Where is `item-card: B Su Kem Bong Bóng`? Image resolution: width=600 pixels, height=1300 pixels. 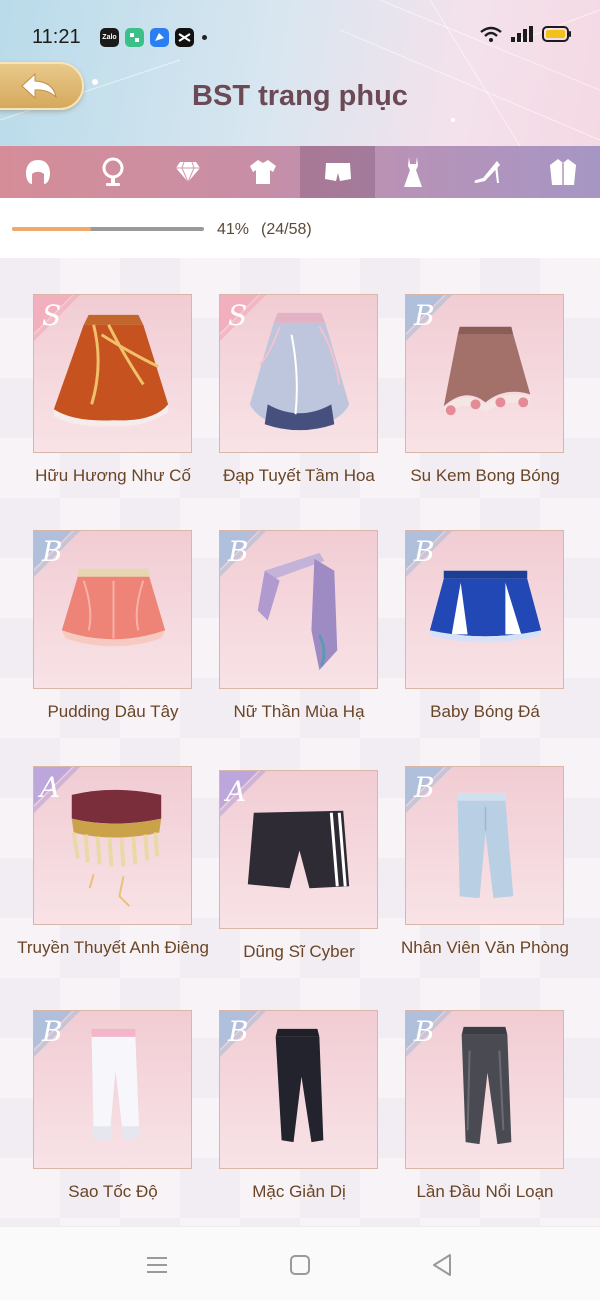 item-card: B Su Kem Bong Bóng is located at coordinates (485, 390).